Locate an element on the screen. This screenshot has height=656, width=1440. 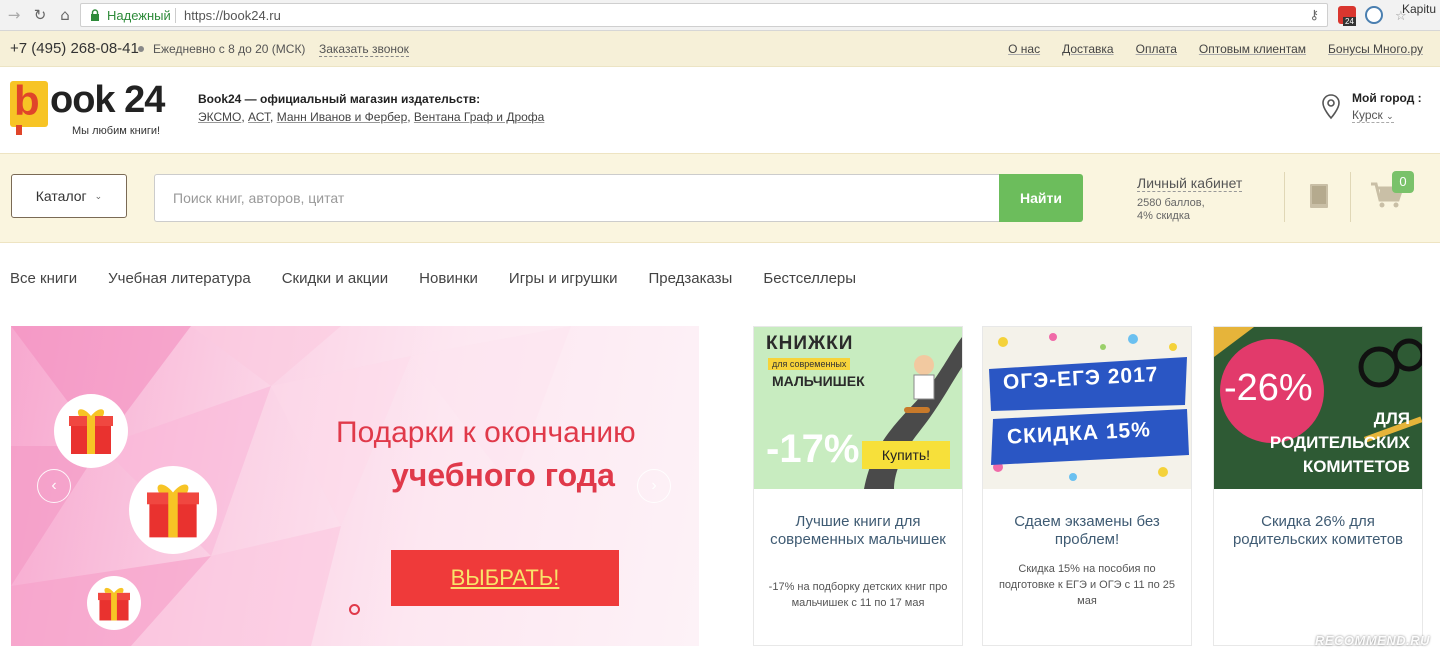
personal-discount: 4% скидка is located at coordinates (1164, 216).